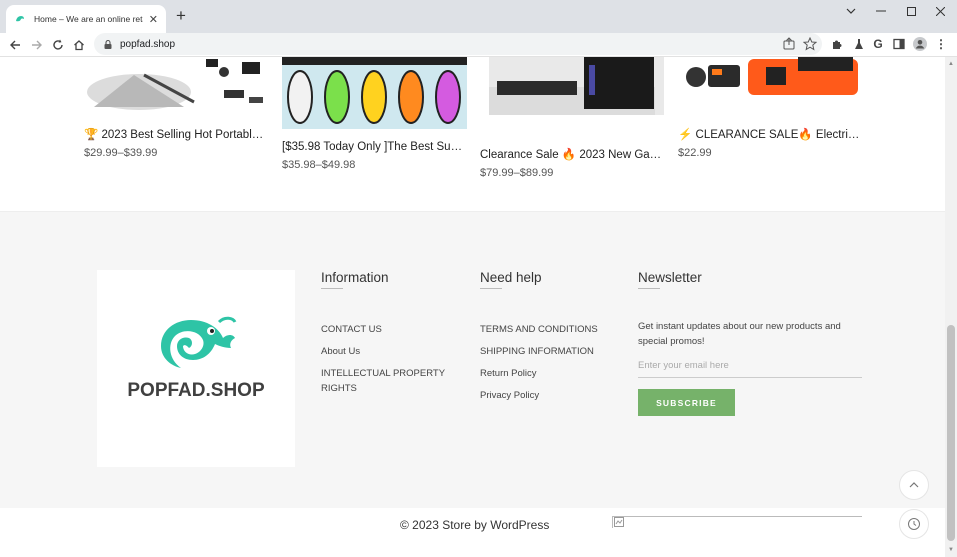 The height and width of the screenshot is (557, 957). Describe the element at coordinates (878, 44) in the screenshot. I see `google-g-icon: G` at that location.